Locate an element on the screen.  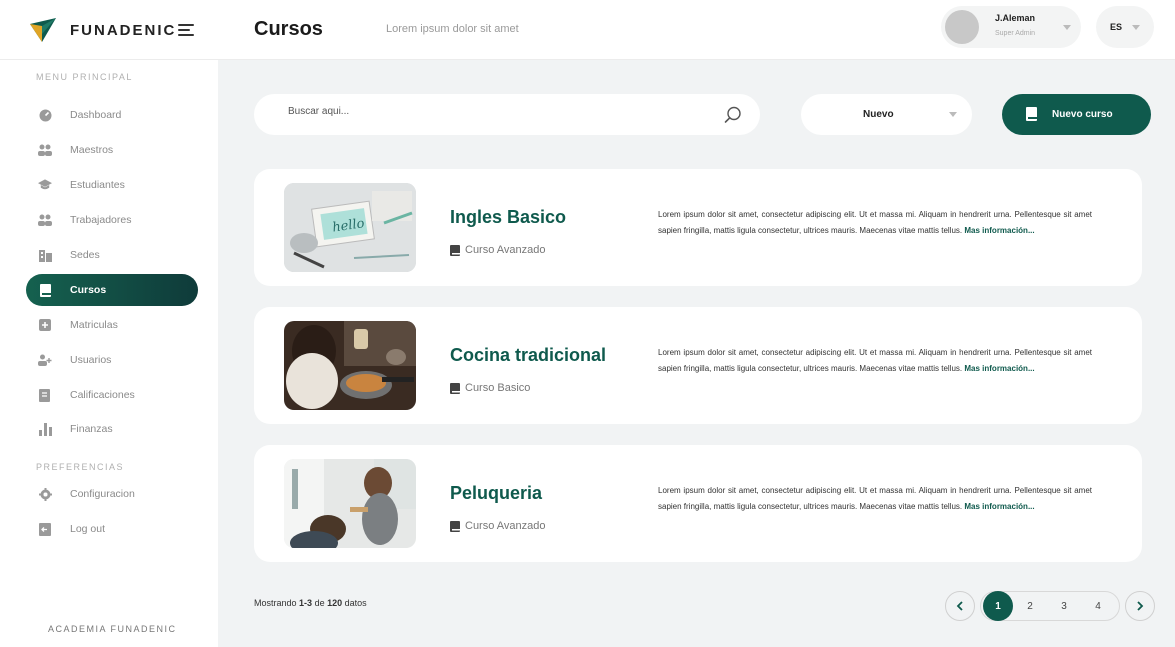
search-bar is located at coordinates (507, 114).